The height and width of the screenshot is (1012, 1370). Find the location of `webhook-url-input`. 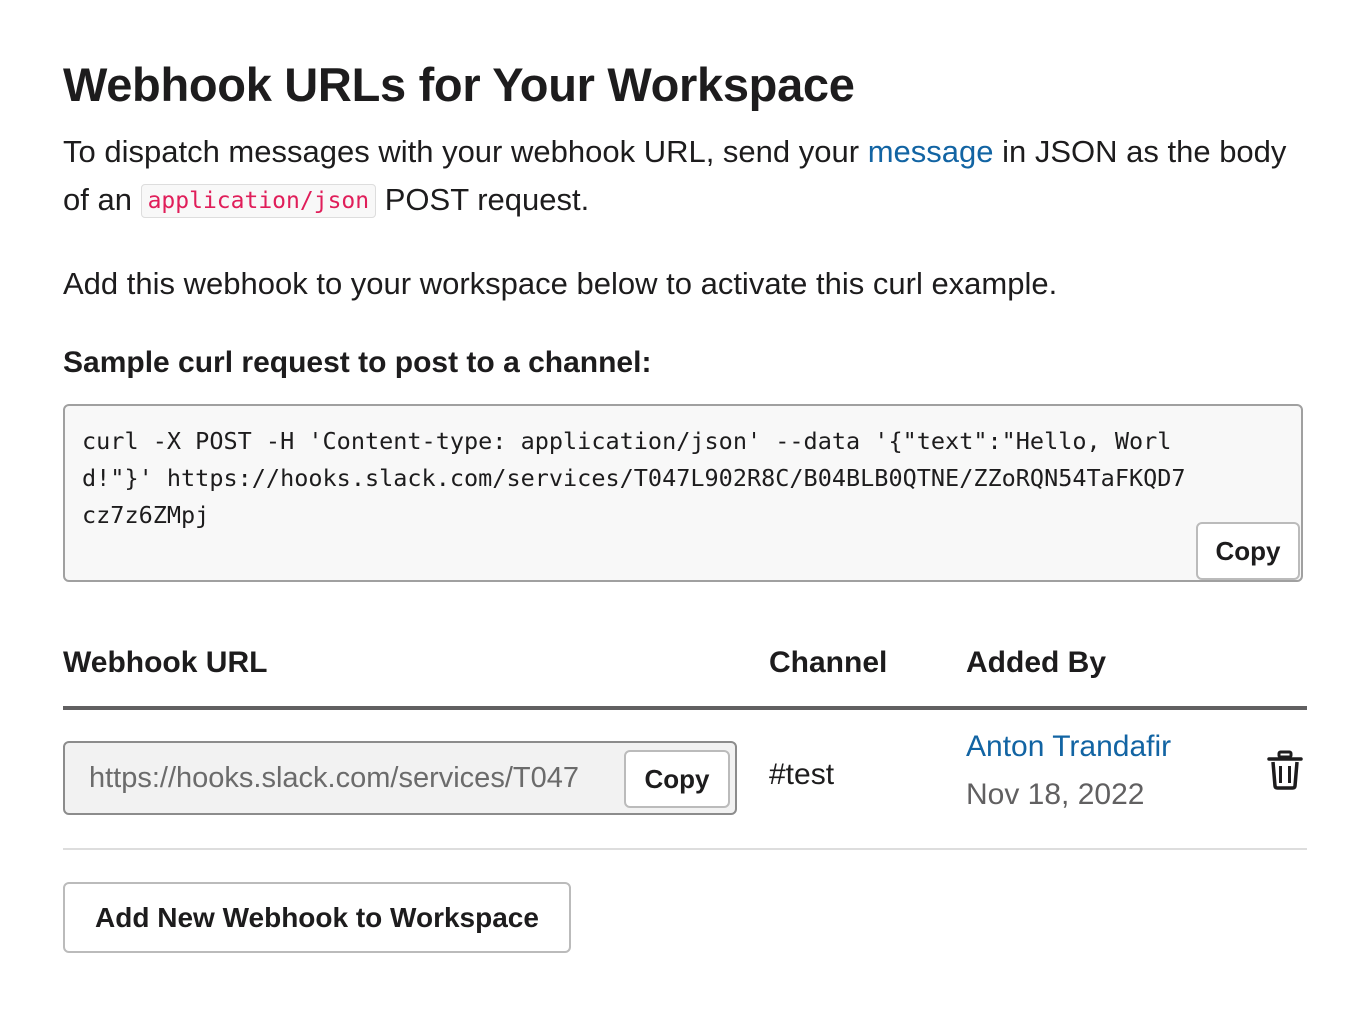

webhook-url-input is located at coordinates (357, 778).